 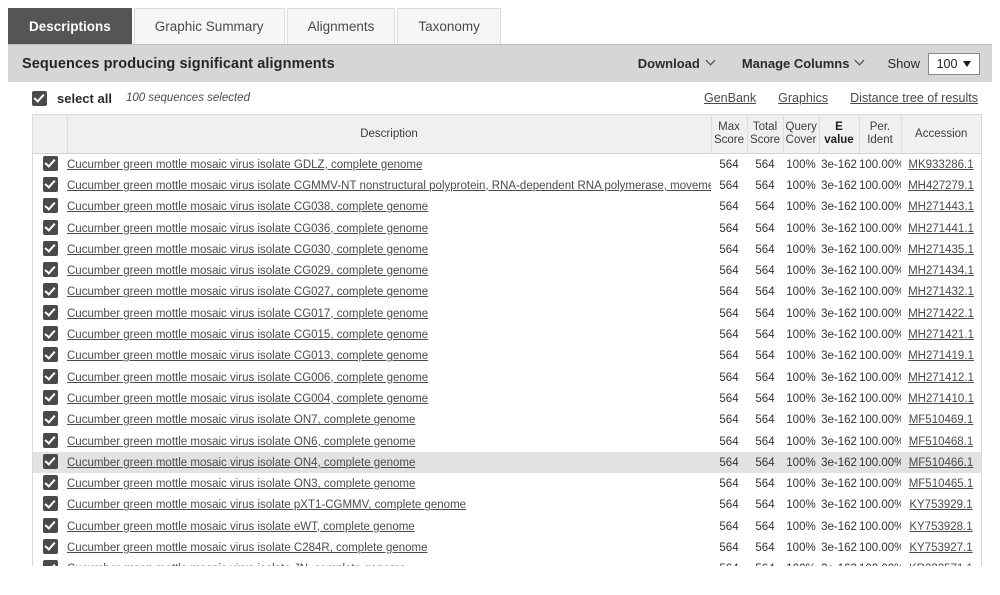 I want to click on accession-link: MK933286.1, so click(x=940, y=165).